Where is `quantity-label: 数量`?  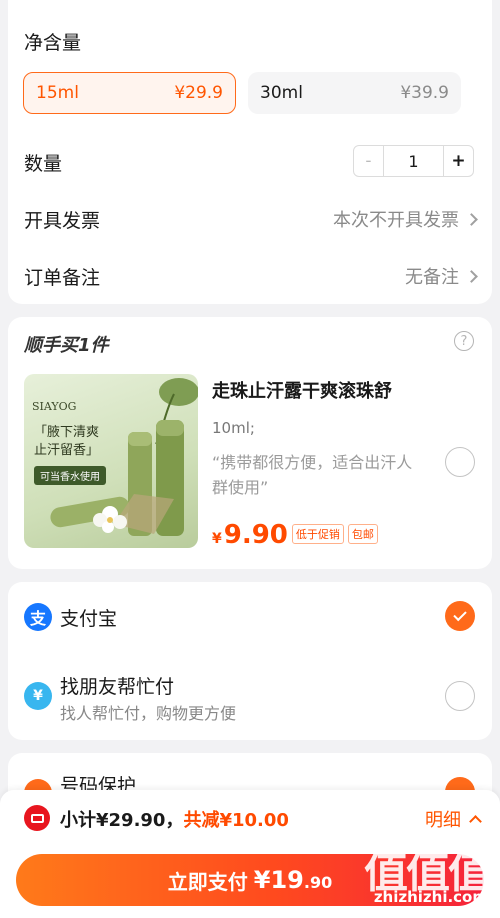
quantity-label: 数量 is located at coordinates (43, 164).